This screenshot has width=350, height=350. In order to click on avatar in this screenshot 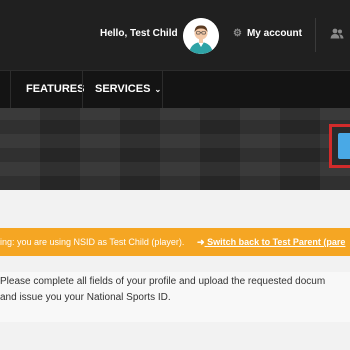, I will do `click(201, 36)`.